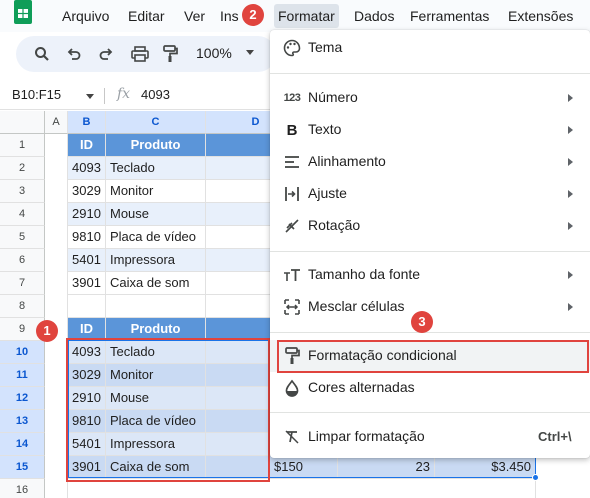 Image resolution: width=590 pixels, height=498 pixels. I want to click on row-header-8: 8, so click(22, 306).